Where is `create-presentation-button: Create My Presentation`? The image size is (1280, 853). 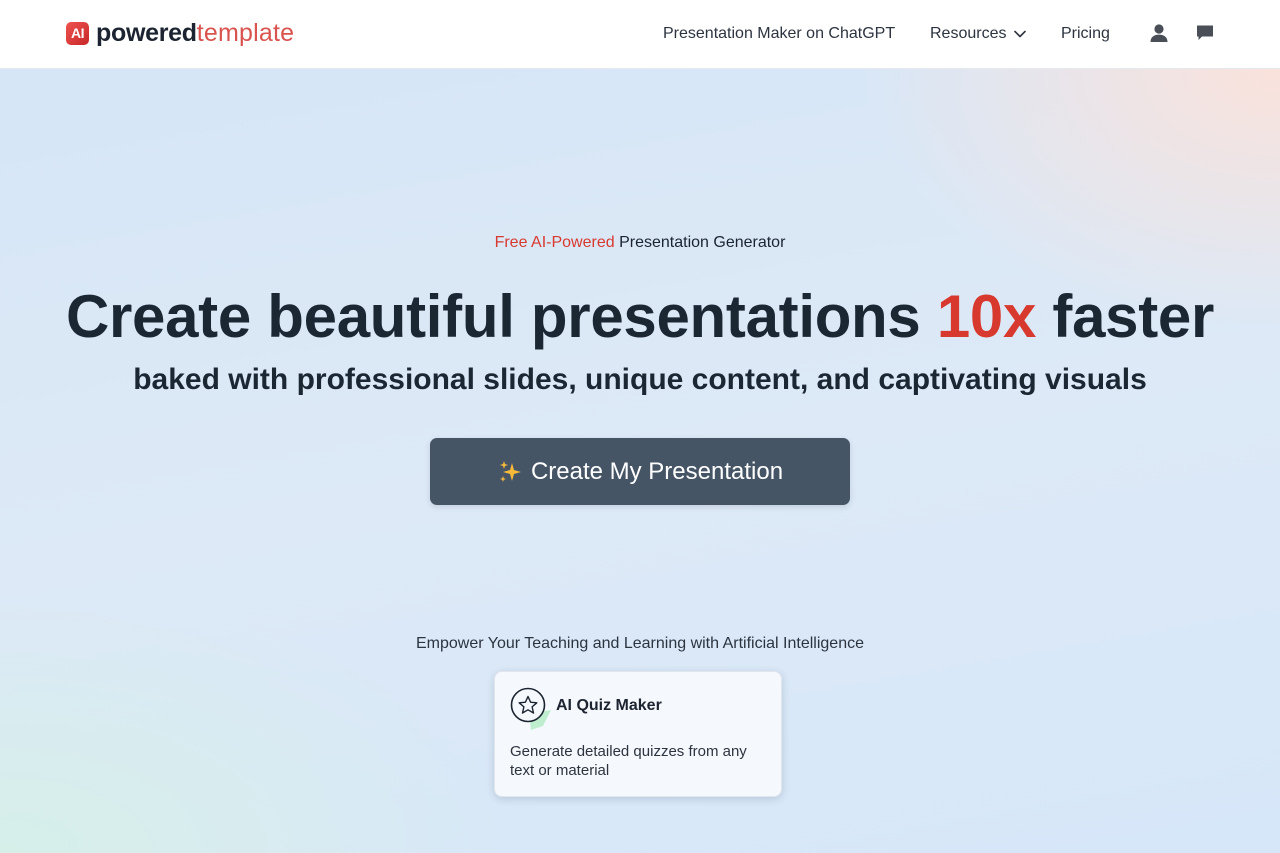 create-presentation-button: Create My Presentation is located at coordinates (640, 471).